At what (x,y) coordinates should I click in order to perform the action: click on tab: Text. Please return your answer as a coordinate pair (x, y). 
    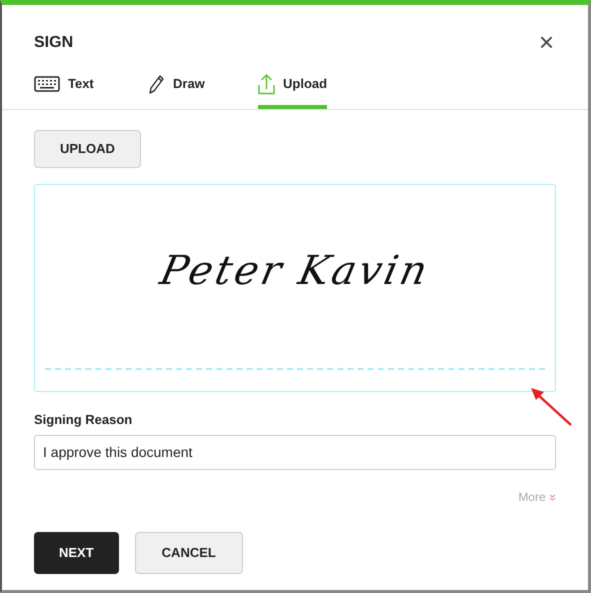
    Looking at the image, I should click on (91, 91).